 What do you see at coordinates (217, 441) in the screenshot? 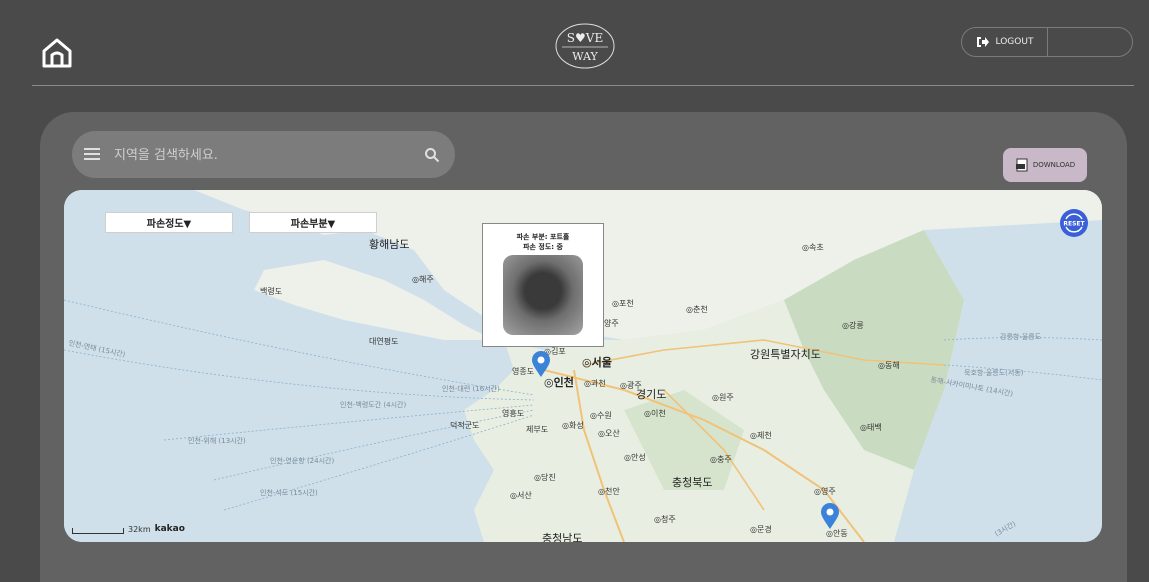
I see `route-incheon-weihai: 인천-위해 (13시간)` at bounding box center [217, 441].